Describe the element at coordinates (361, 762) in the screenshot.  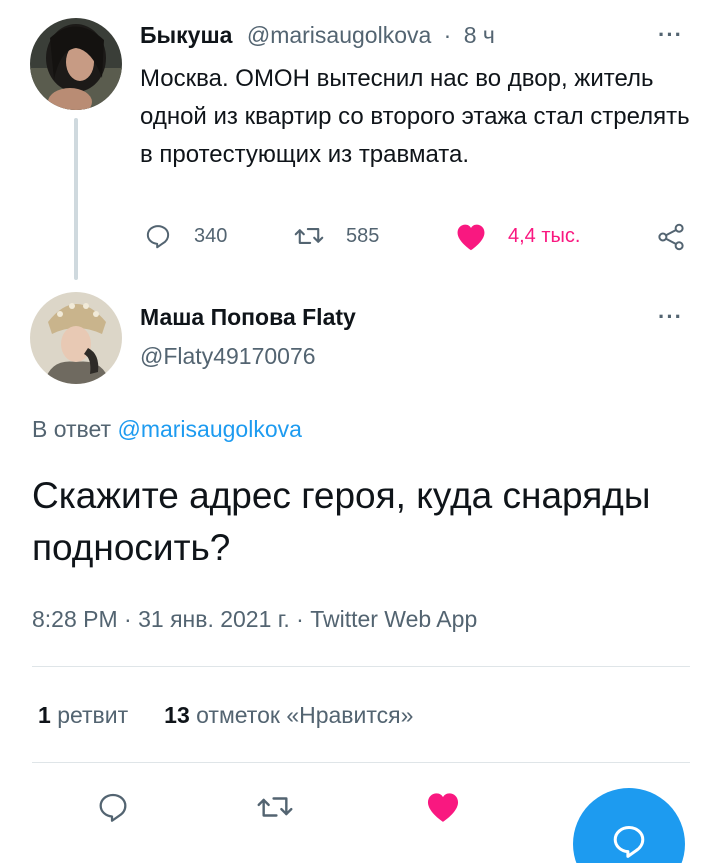
I see `divider-bottom` at that location.